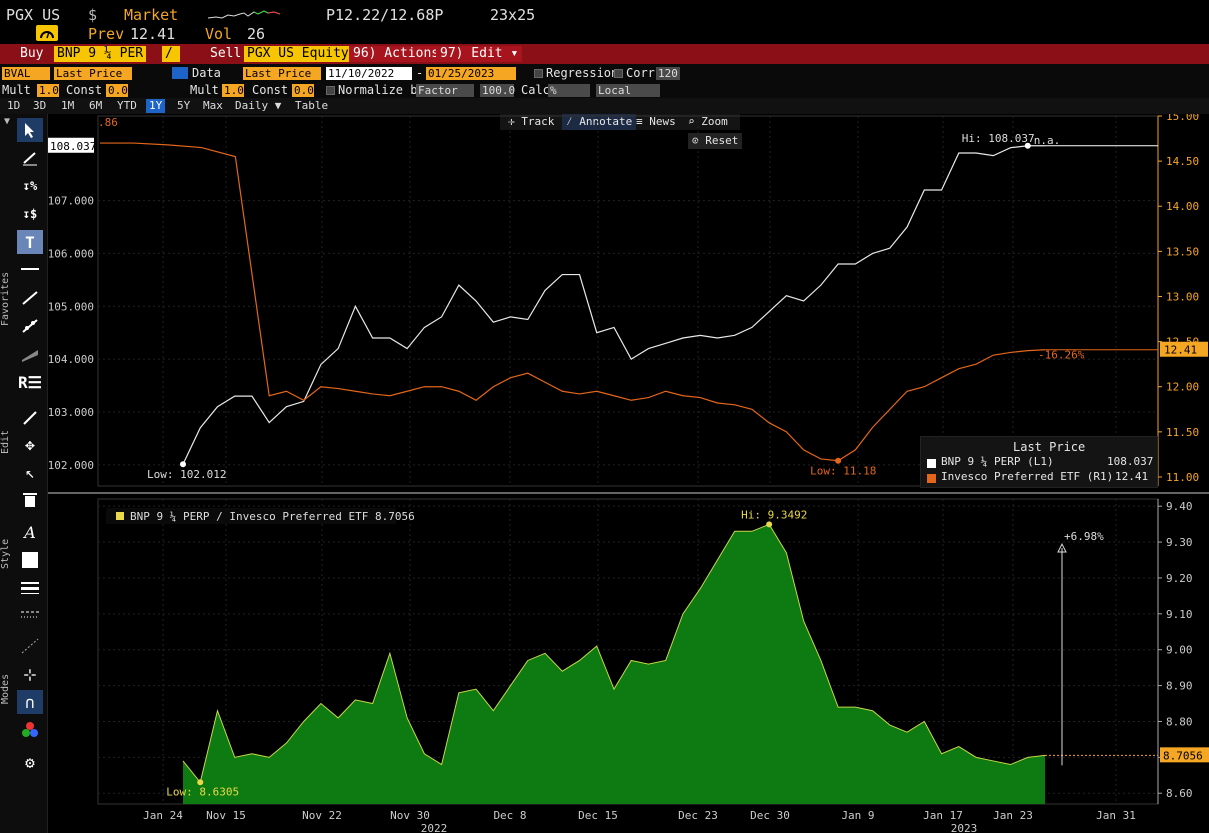  I want to click on orange-low-label: Low: 11.18, so click(843, 471).